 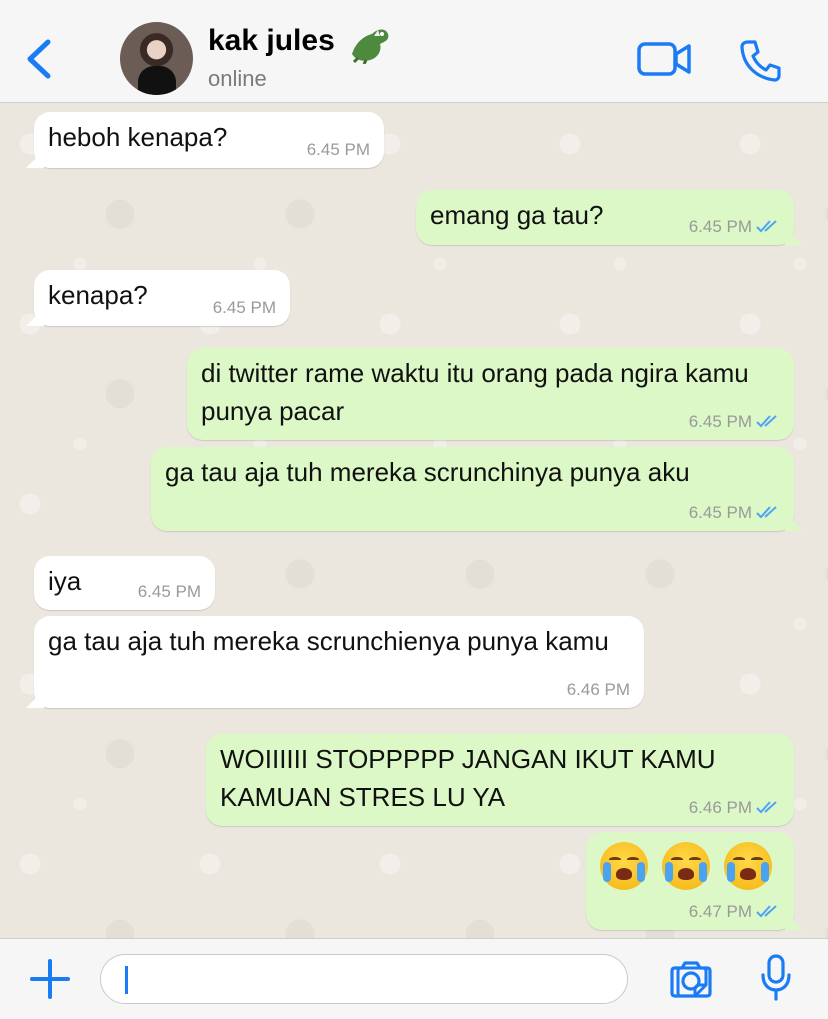 What do you see at coordinates (404, 979) in the screenshot?
I see `message-input` at bounding box center [404, 979].